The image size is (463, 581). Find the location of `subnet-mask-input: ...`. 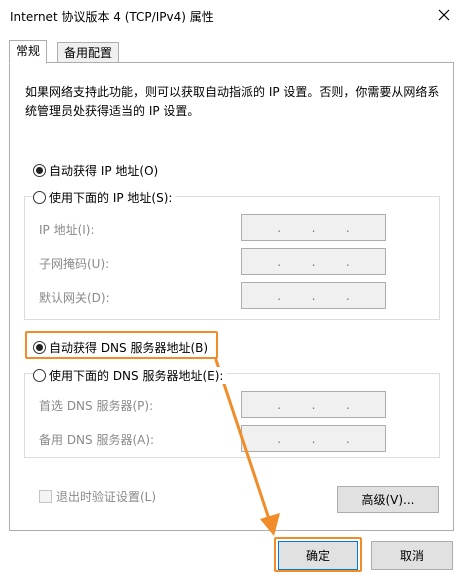

subnet-mask-input: ... is located at coordinates (313, 261).